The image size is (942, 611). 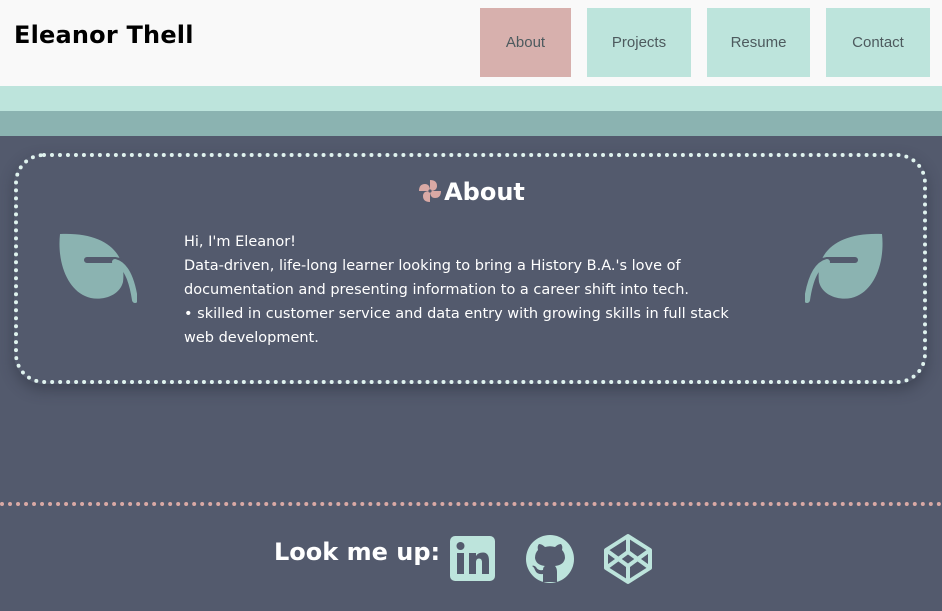 I want to click on codepen-icon, so click(x=628, y=559).